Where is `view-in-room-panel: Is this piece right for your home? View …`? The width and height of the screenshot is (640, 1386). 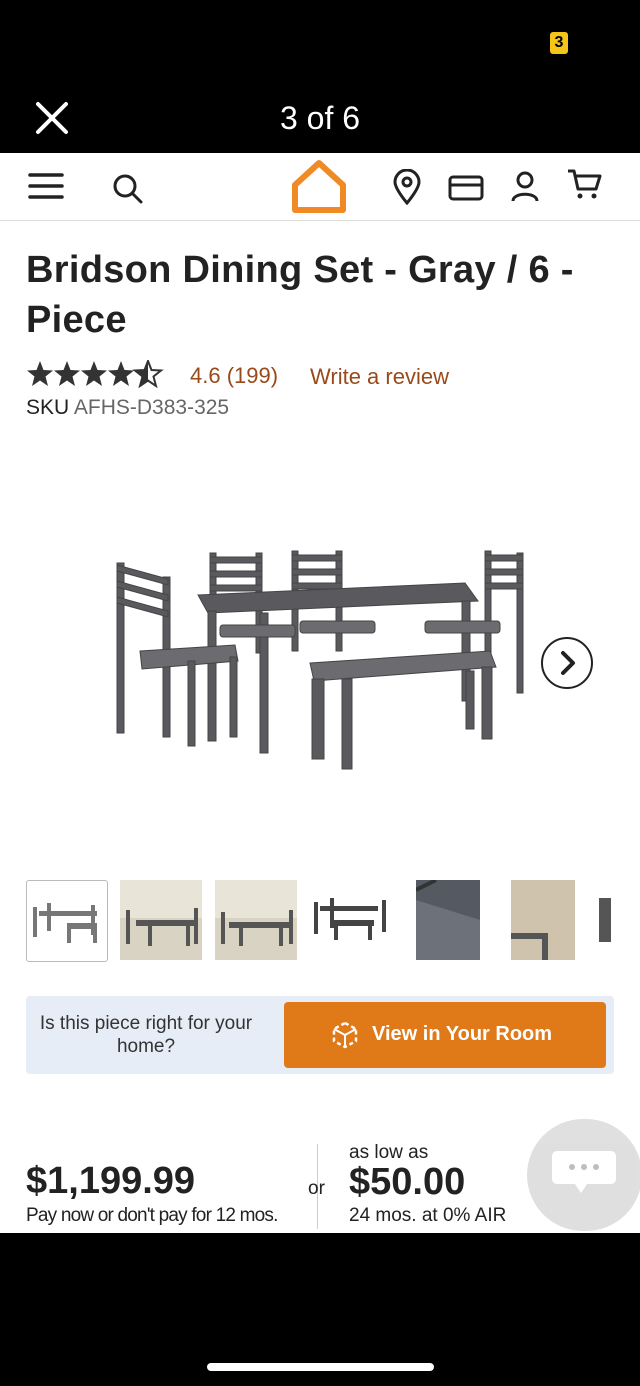 view-in-room-panel: Is this piece right for your home? View … is located at coordinates (320, 1035).